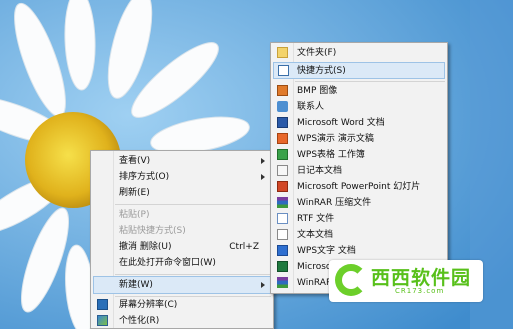 The width and height of the screenshot is (513, 329). I want to click on menu-item-refresh: 刷新(E), so click(182, 193).